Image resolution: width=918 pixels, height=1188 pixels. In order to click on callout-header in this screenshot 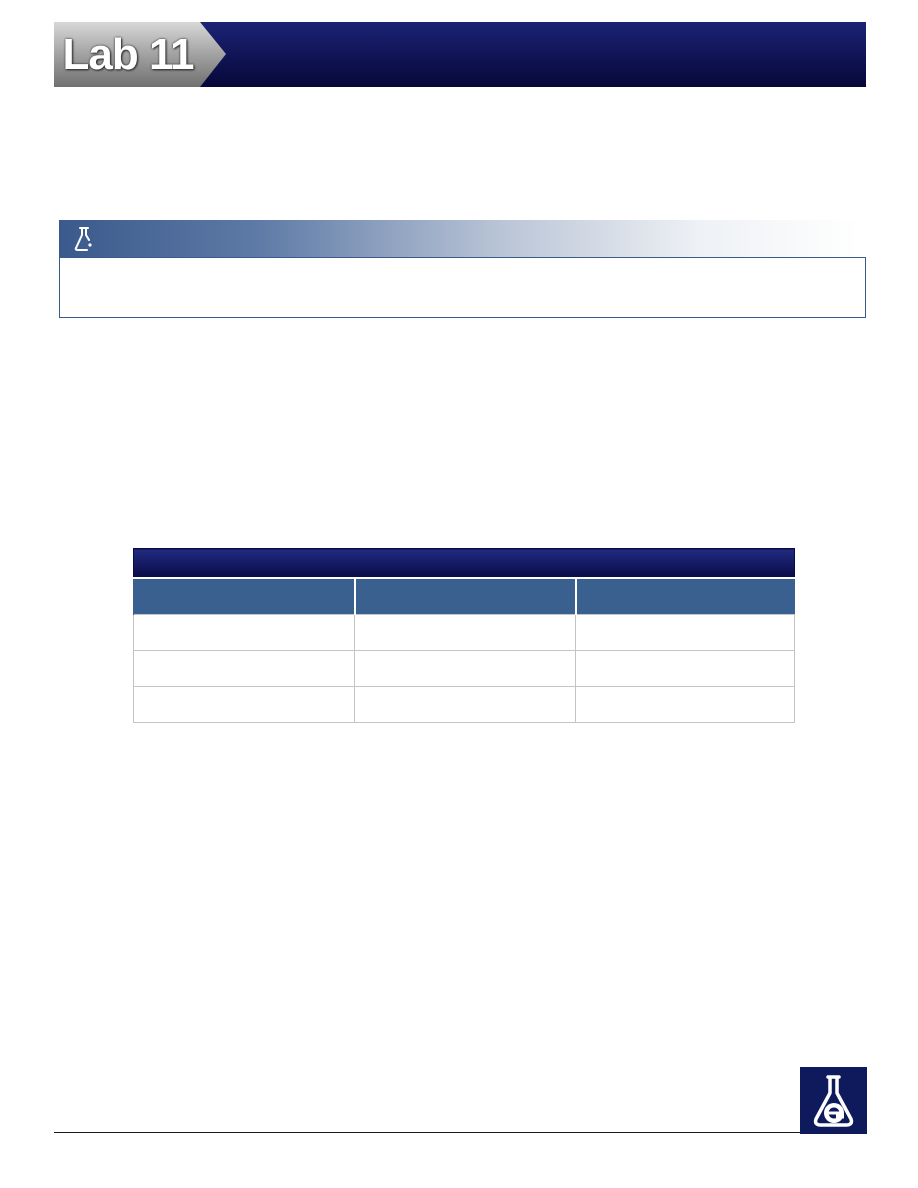, I will do `click(459, 238)`.